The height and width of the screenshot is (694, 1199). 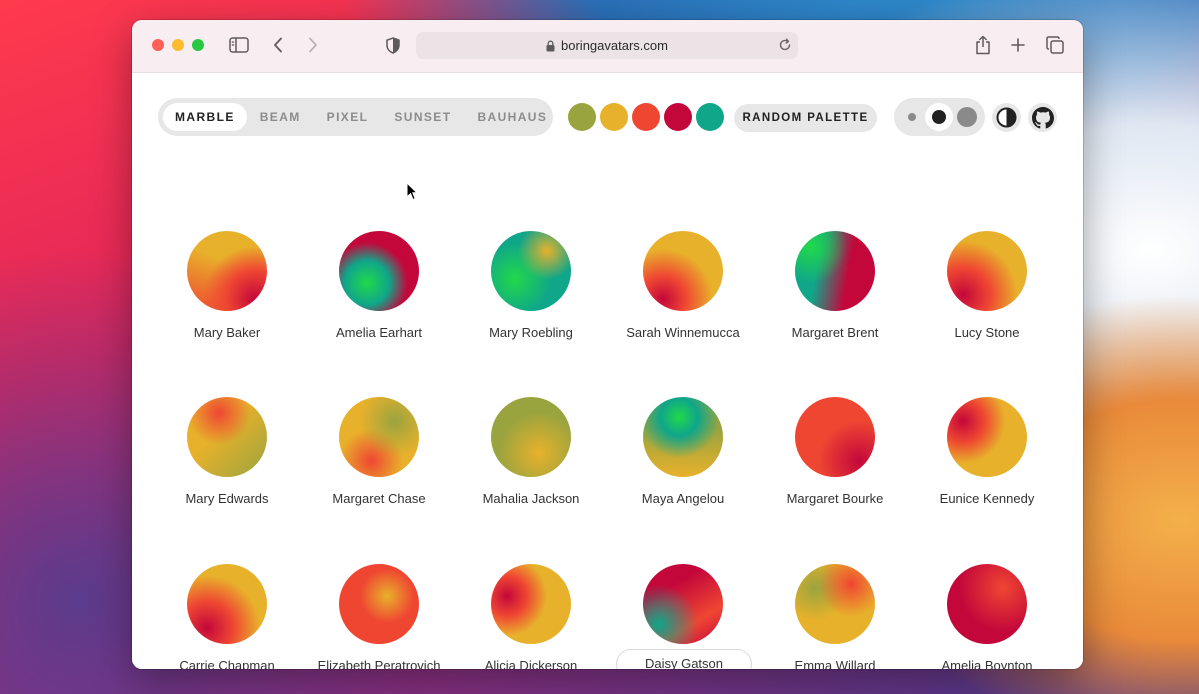 What do you see at coordinates (614, 45) in the screenshot?
I see `url-text: boringavatars.com` at bounding box center [614, 45].